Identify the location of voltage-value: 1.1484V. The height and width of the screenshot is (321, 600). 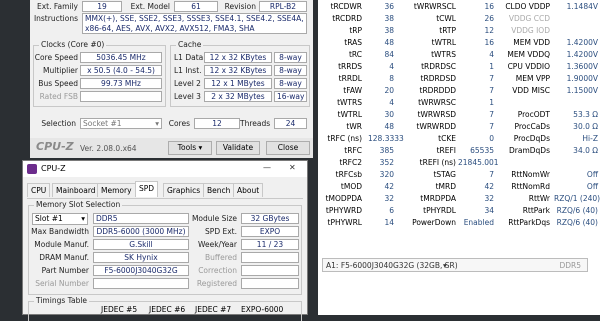
(582, 6).